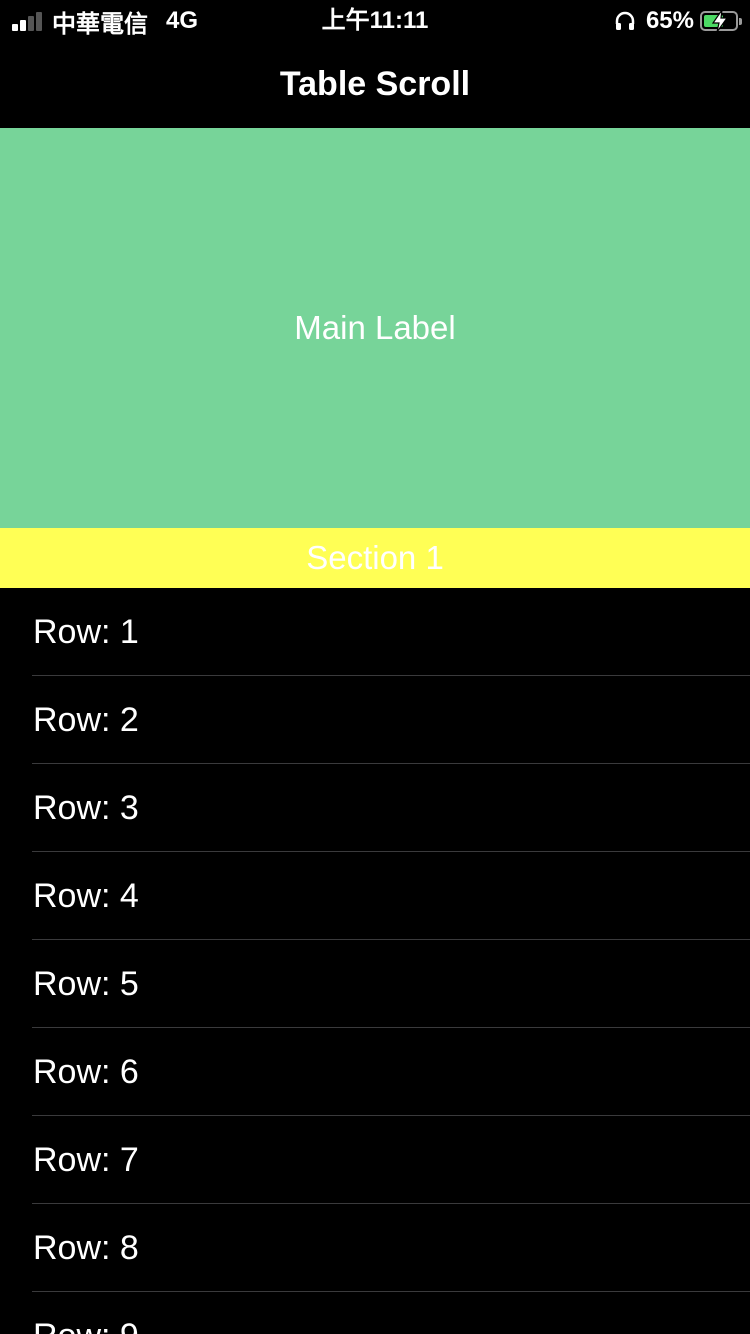  What do you see at coordinates (375, 632) in the screenshot?
I see `table-row: Row: 1` at bounding box center [375, 632].